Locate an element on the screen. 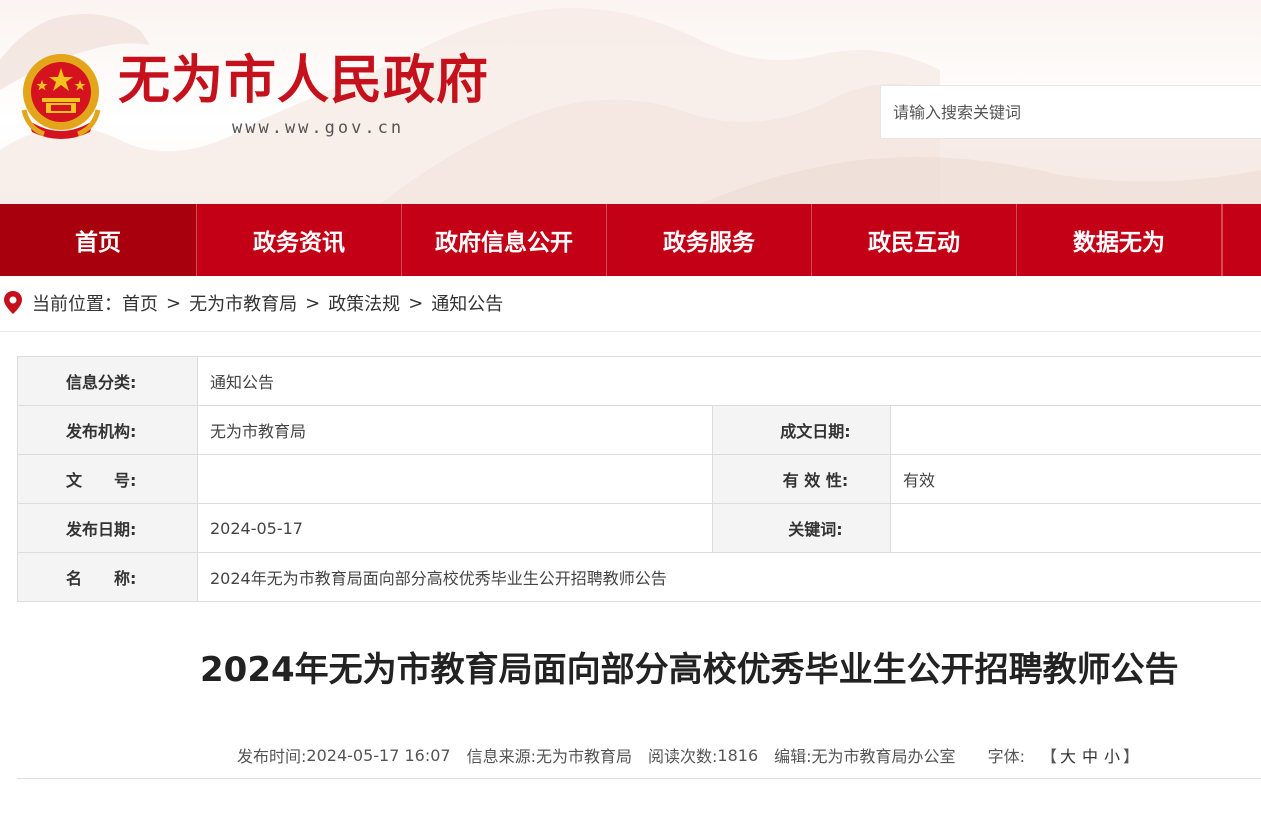  search-input is located at coordinates (1071, 112).